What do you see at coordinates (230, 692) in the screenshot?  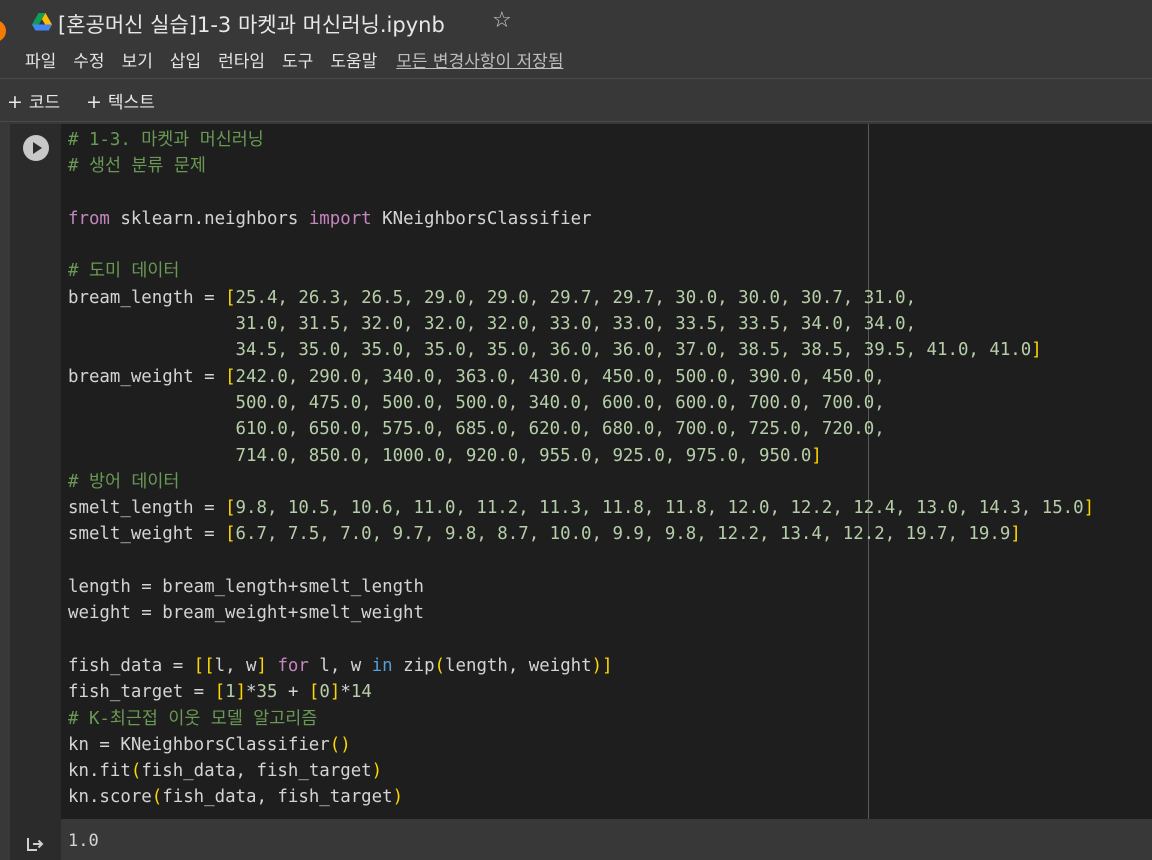 I see `code-token: 1` at bounding box center [230, 692].